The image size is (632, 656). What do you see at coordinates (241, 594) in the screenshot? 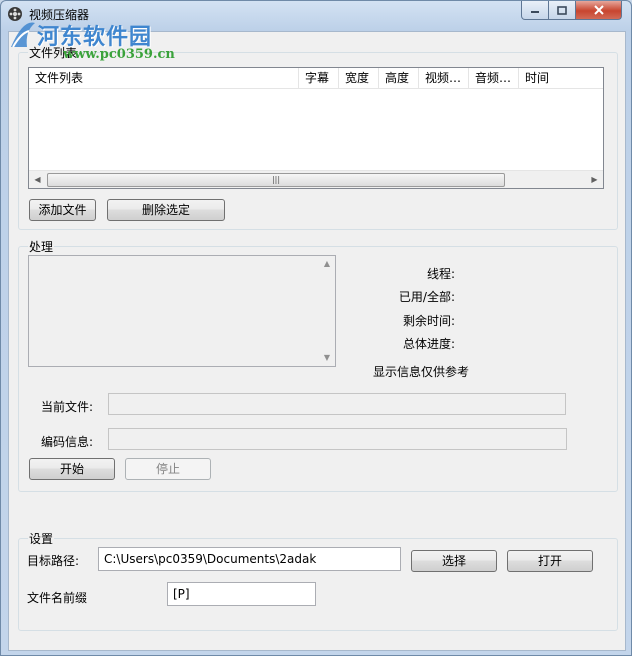
I see `filename-prefix-input: [P]` at bounding box center [241, 594].